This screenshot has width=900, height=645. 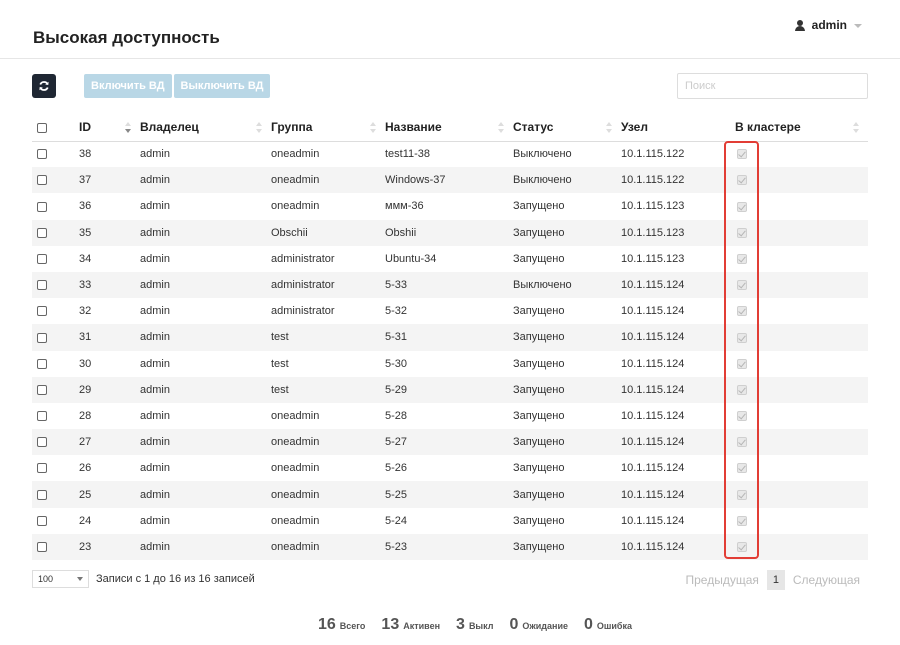 I want to click on column-label: Название, so click(x=413, y=126).